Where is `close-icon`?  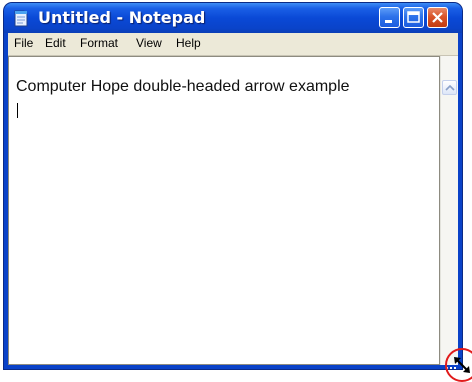
close-icon is located at coordinates (437, 17).